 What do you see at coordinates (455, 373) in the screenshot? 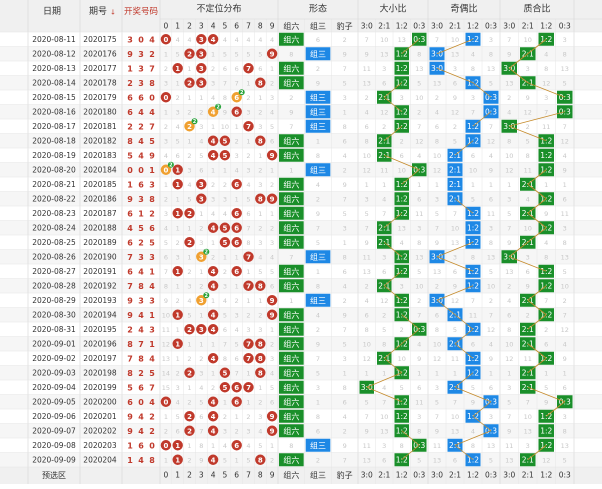
I see `odd-miss: 1` at bounding box center [455, 373].